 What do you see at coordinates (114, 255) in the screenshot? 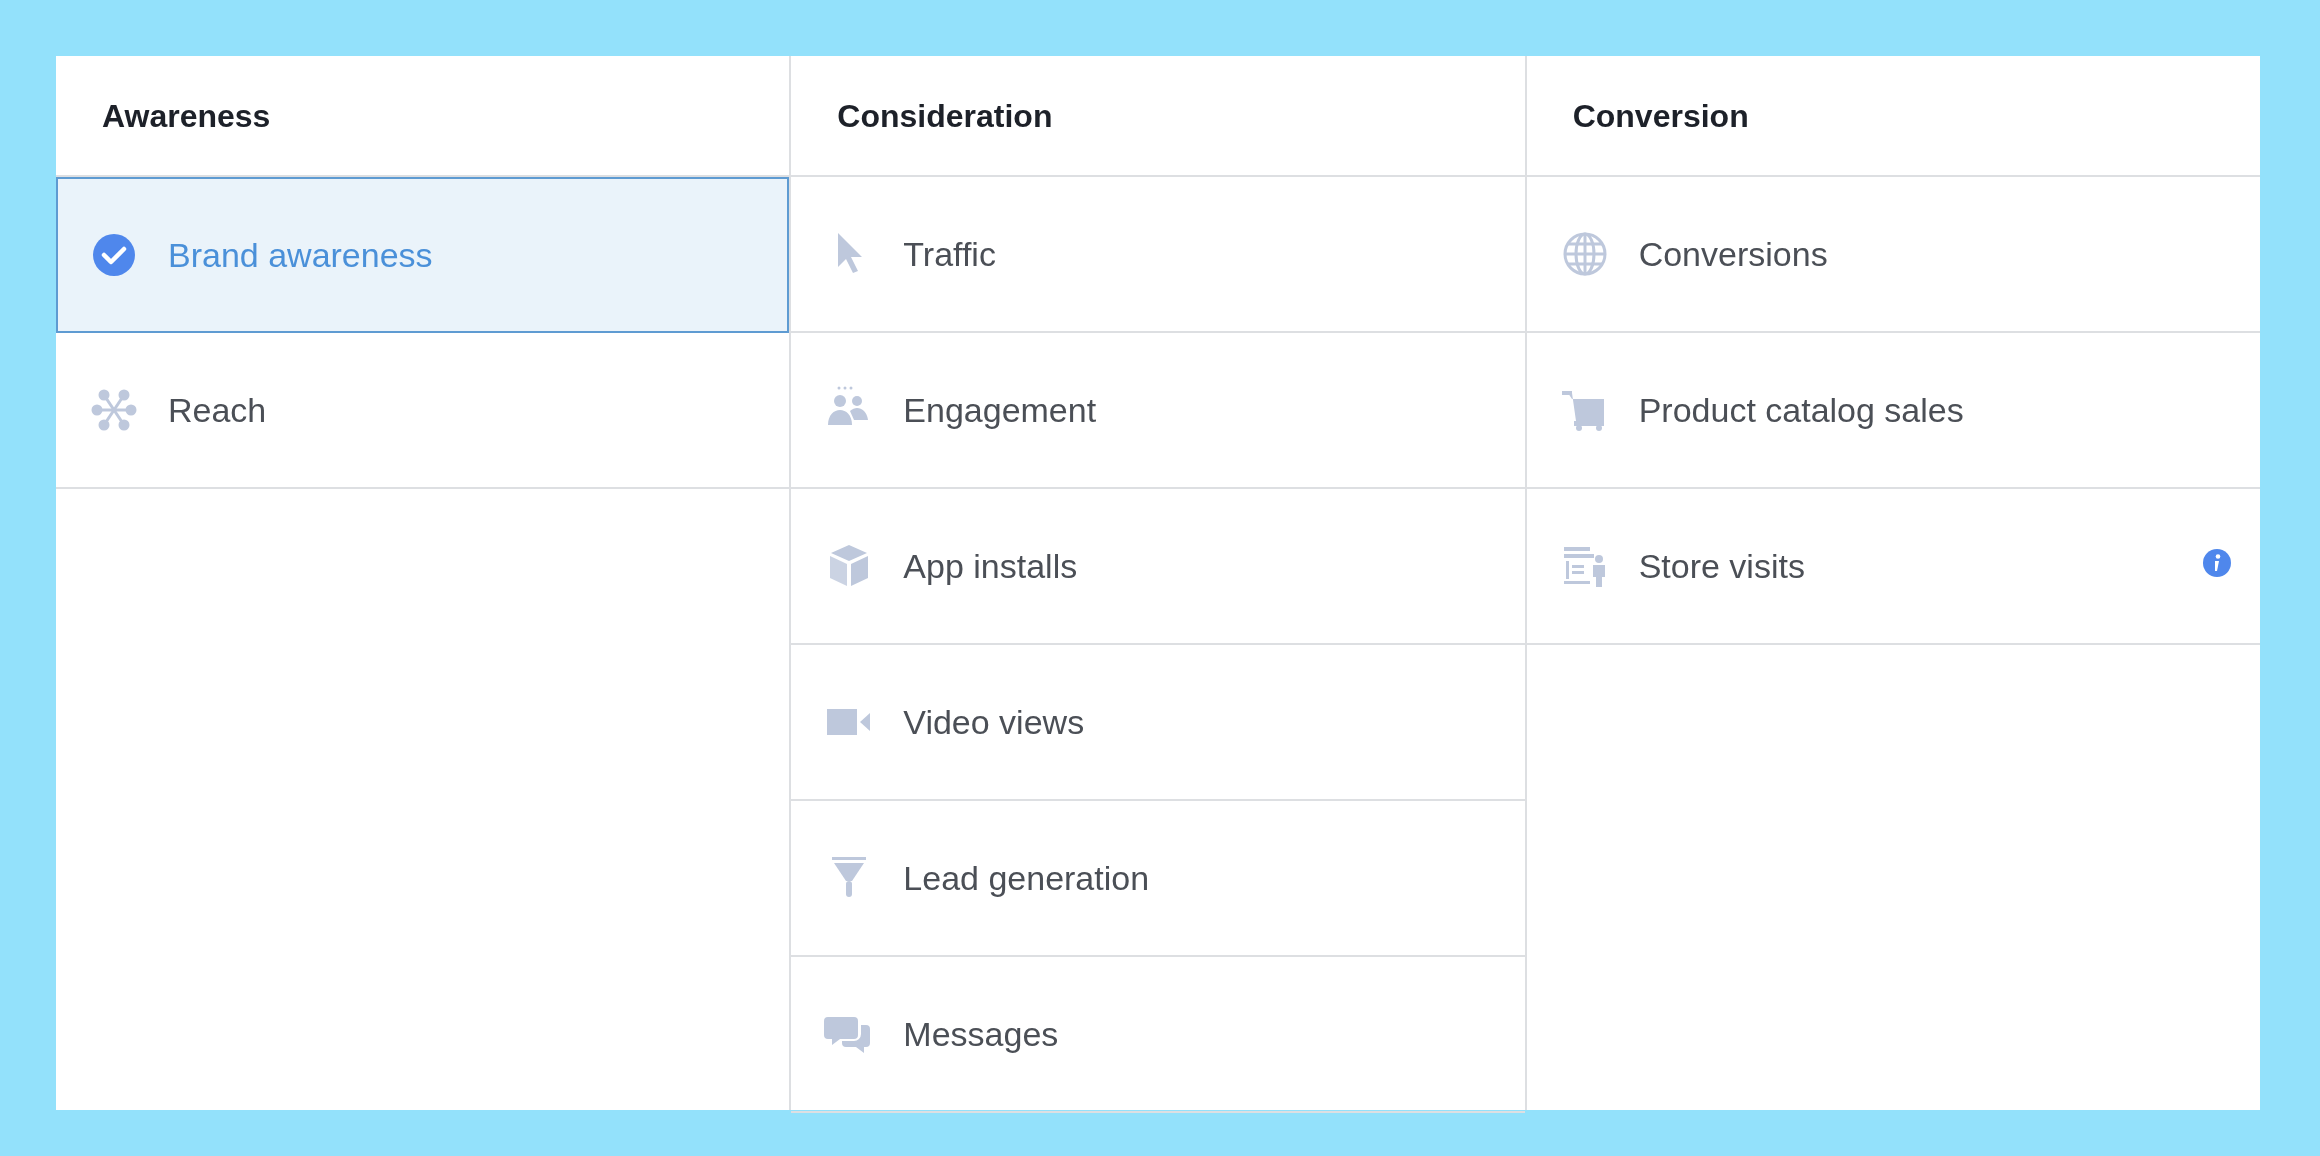
I see `check-circle-icon` at bounding box center [114, 255].